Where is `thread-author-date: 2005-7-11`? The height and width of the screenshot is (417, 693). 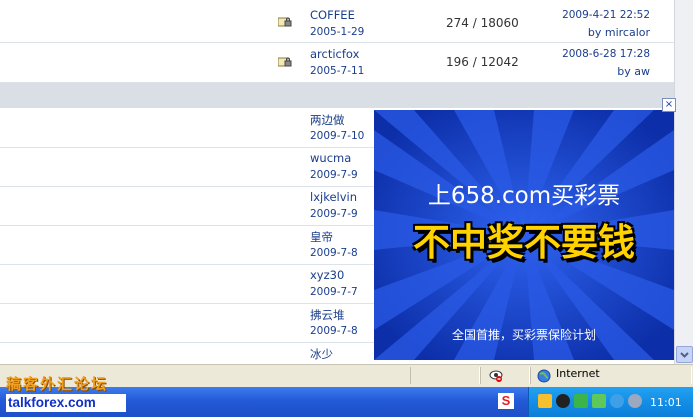 thread-author-date: 2005-7-11 is located at coordinates (337, 71).